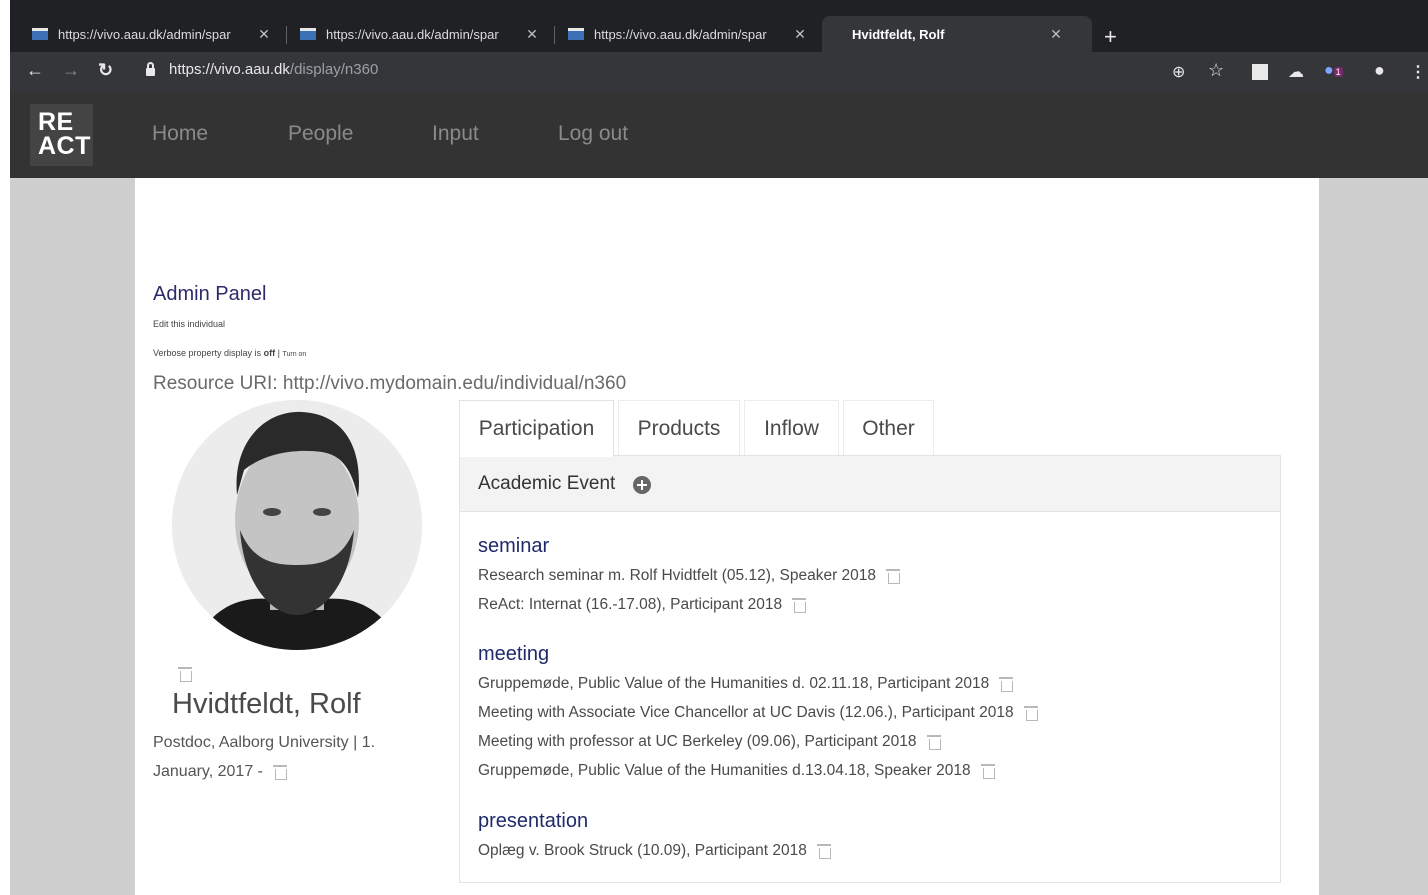 This screenshot has width=1428, height=895. What do you see at coordinates (455, 134) in the screenshot?
I see `nav-input: Input` at bounding box center [455, 134].